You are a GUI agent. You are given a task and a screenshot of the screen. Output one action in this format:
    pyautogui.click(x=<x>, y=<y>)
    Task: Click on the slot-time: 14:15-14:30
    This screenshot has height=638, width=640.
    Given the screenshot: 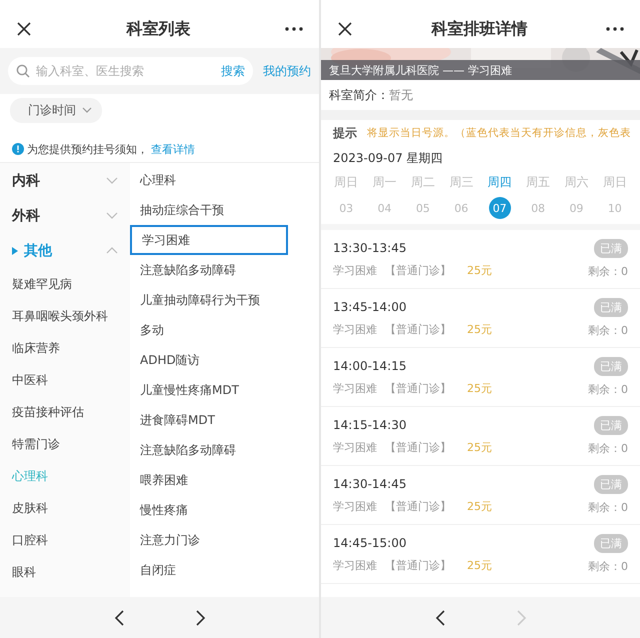 What is the action you would take?
    pyautogui.click(x=370, y=425)
    